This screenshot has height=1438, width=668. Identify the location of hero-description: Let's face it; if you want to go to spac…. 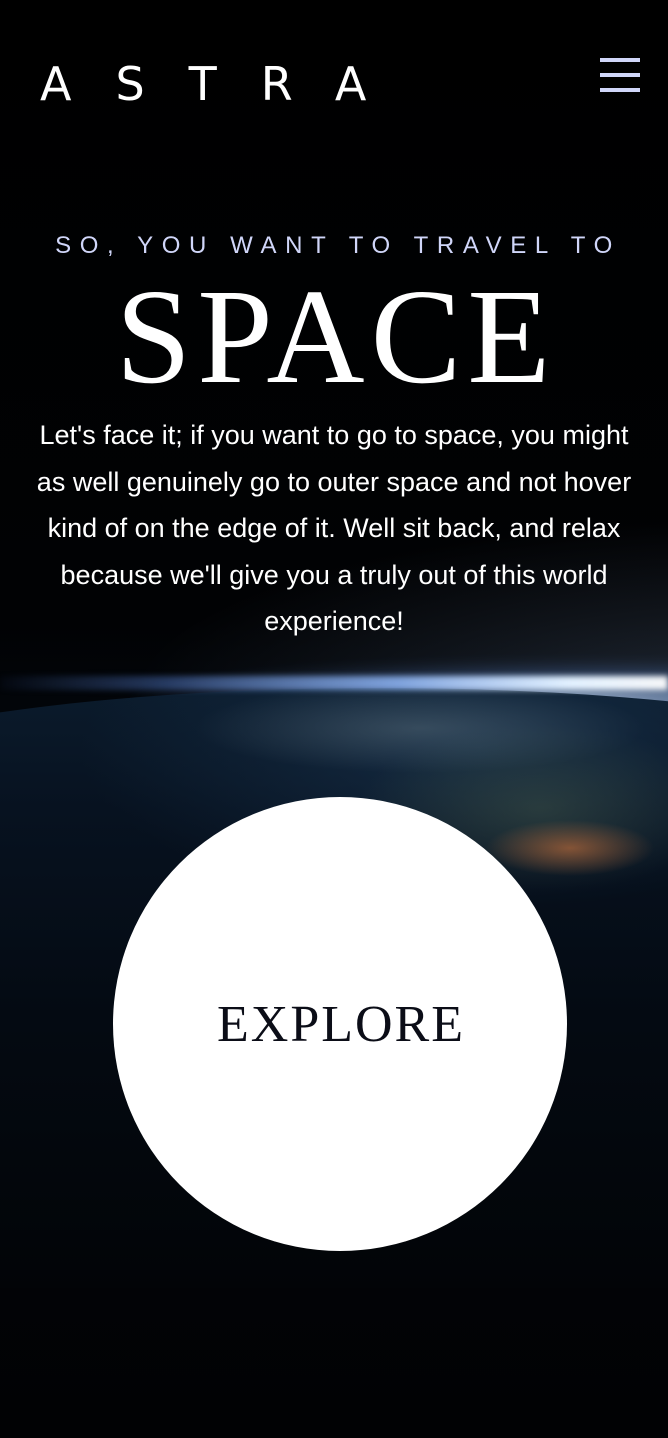
(334, 528).